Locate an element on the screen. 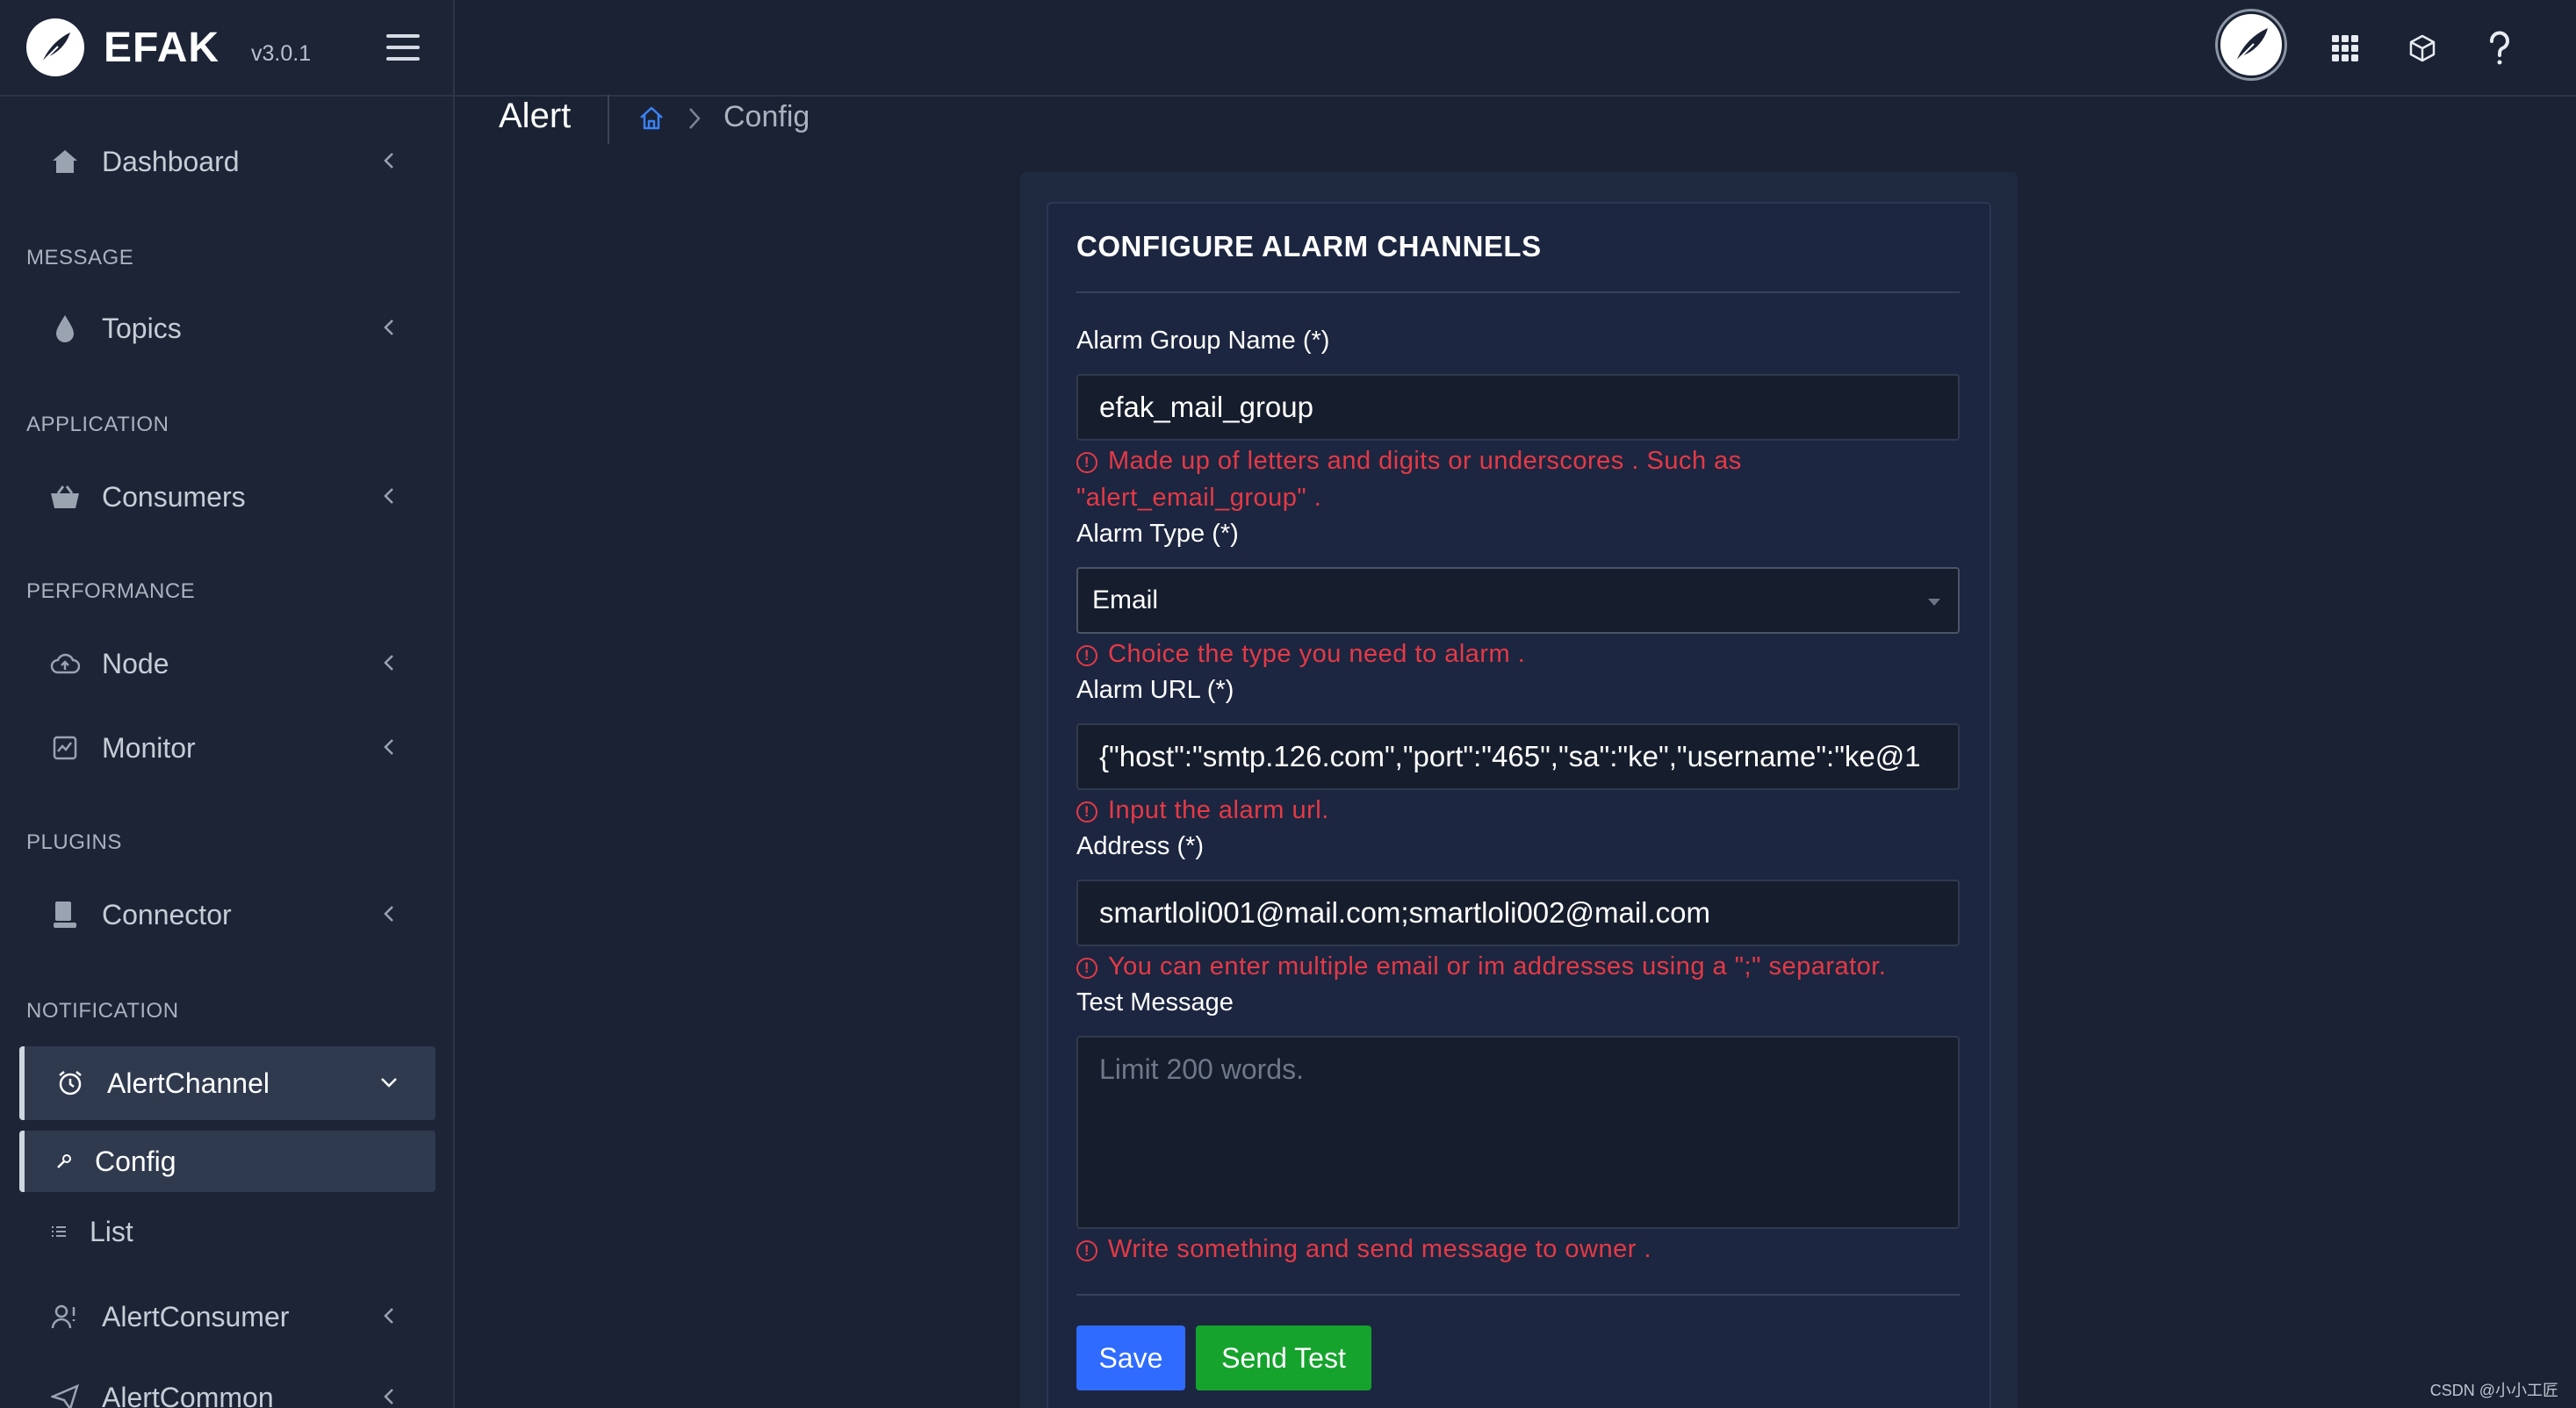  sidebar-item-label: Node is located at coordinates (135, 663).